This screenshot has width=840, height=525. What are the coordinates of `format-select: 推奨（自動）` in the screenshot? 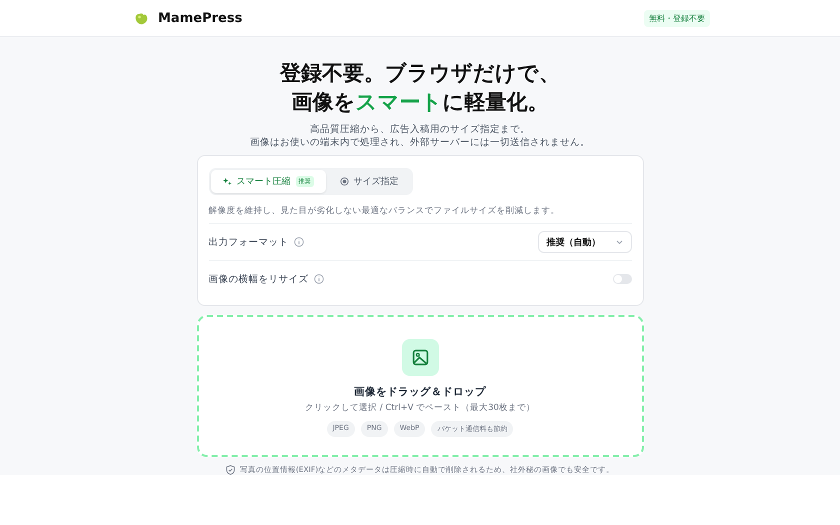 It's located at (585, 242).